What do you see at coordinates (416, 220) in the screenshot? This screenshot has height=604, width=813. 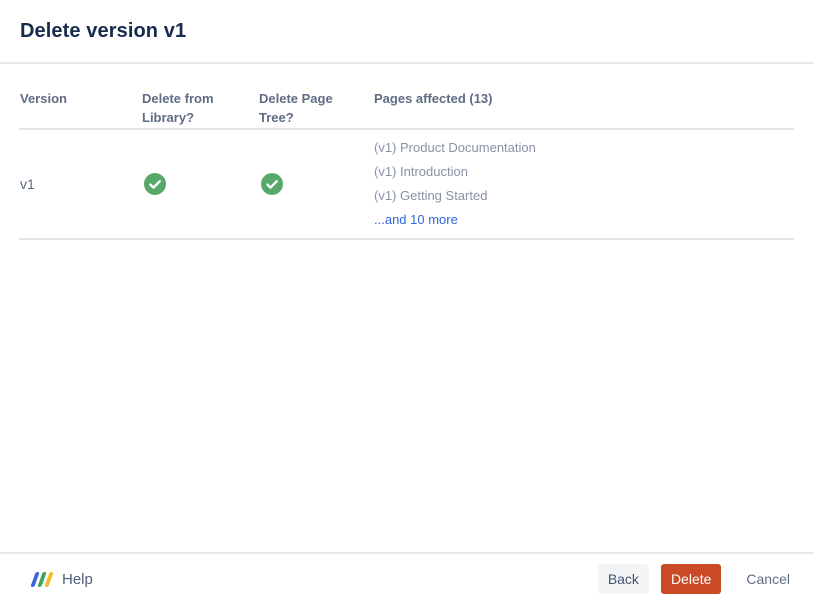 I see `and-more-link: ...and 10 more` at bounding box center [416, 220].